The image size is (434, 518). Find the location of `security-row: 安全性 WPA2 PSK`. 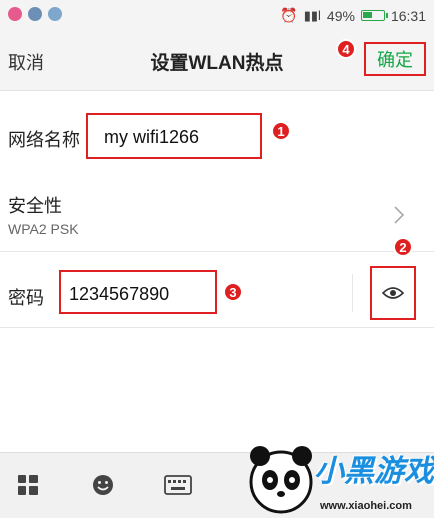

security-row: 安全性 WPA2 PSK is located at coordinates (217, 216).